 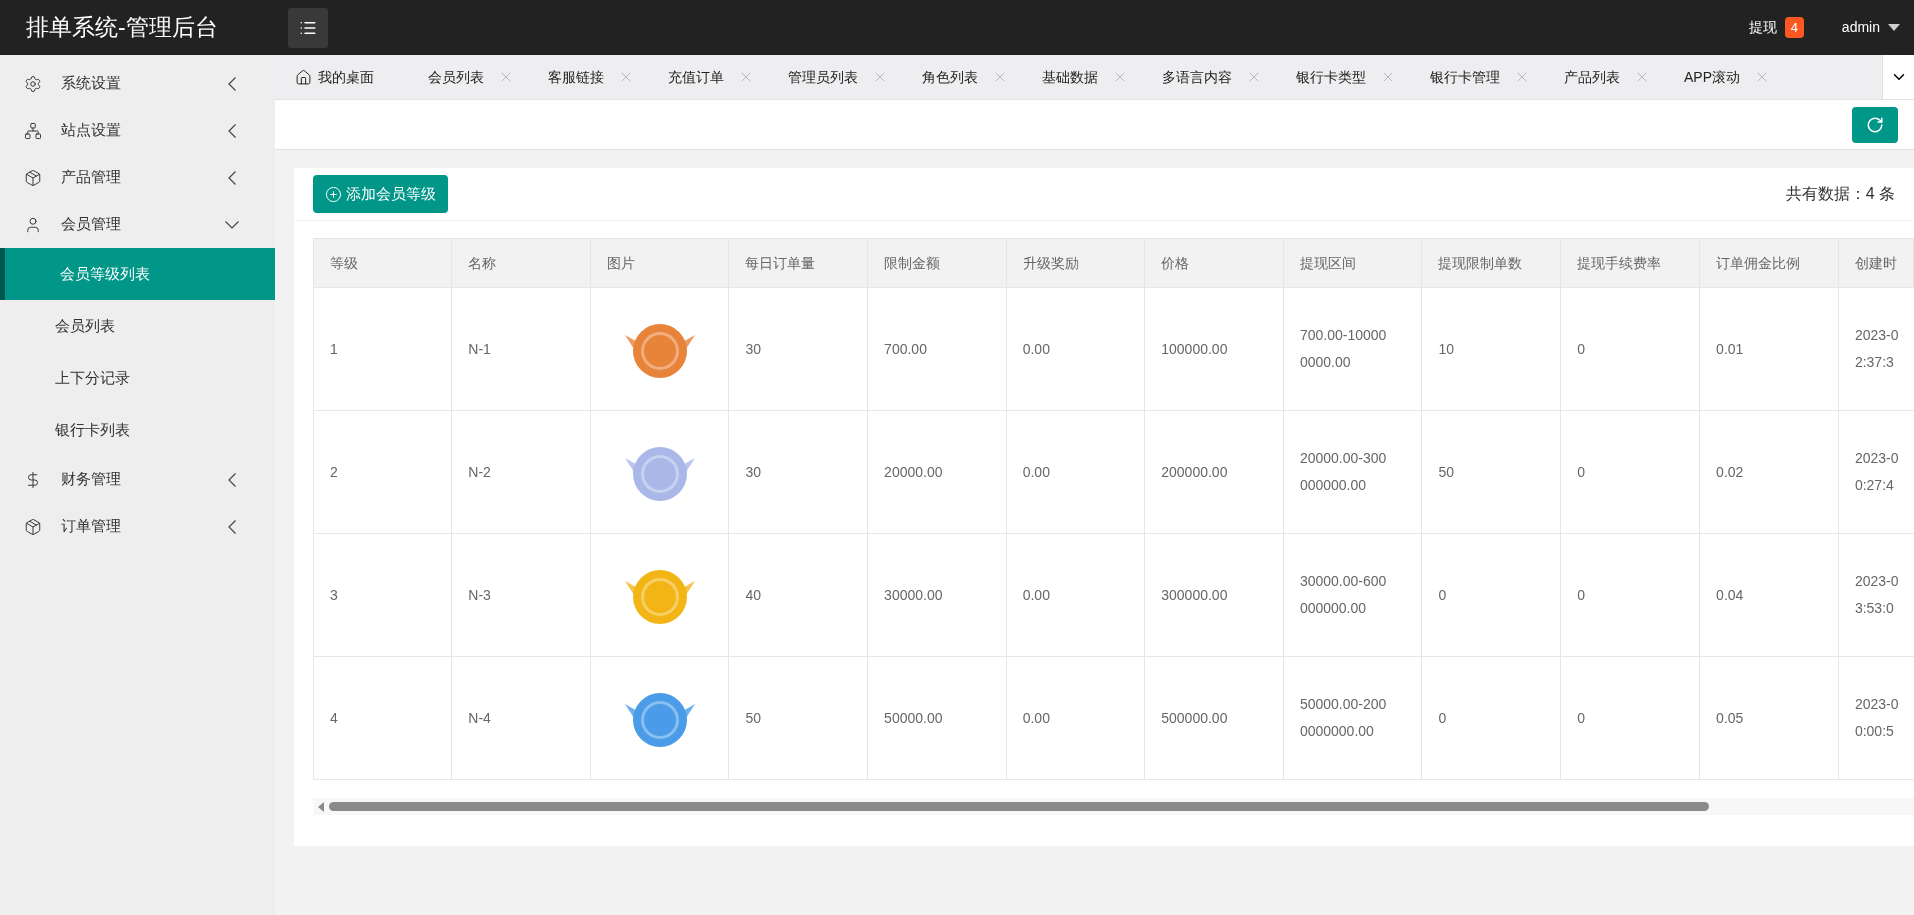 What do you see at coordinates (1075, 263) in the screenshot?
I see `column-header: 升级奖励` at bounding box center [1075, 263].